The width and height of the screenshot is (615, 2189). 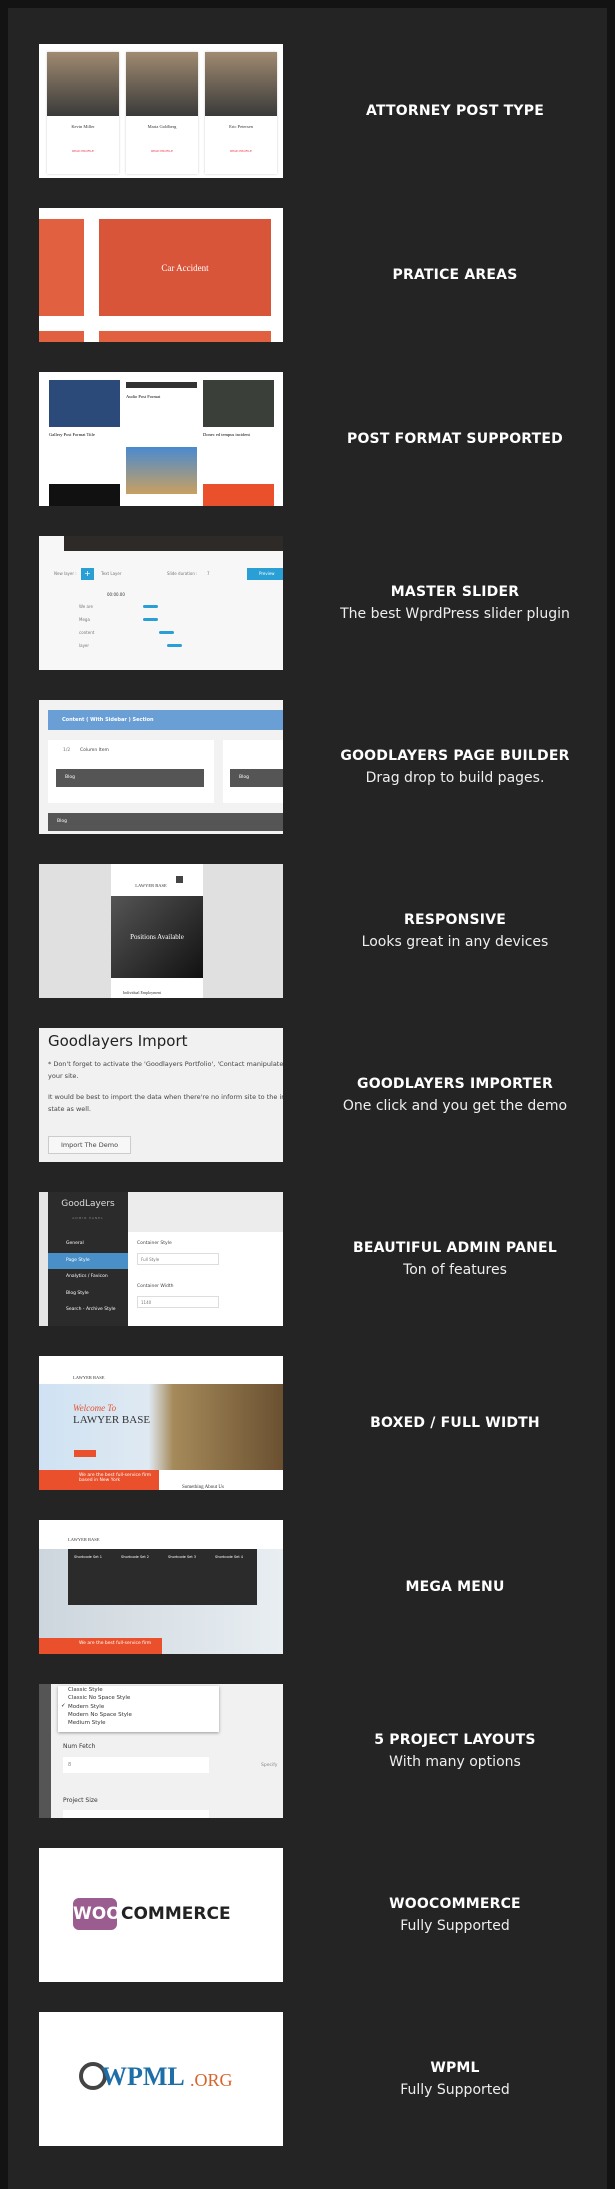 What do you see at coordinates (455, 111) in the screenshot?
I see `feature-title: ATTORNEY POST TYPE` at bounding box center [455, 111].